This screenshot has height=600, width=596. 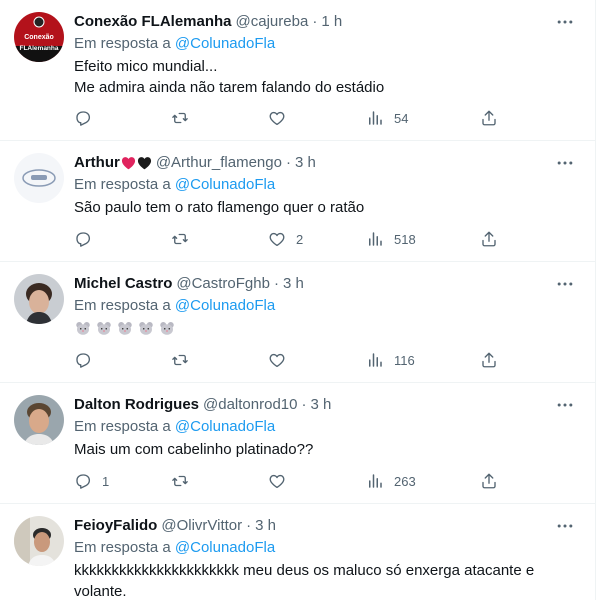 I want to click on emoji-row, so click(x=328, y=328).